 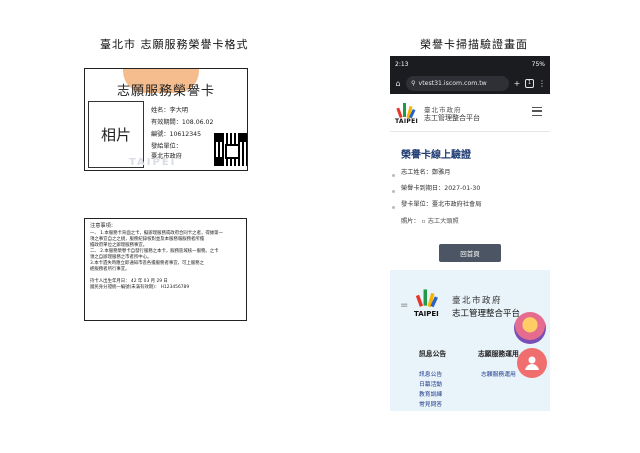 I want to click on card-unit-label: 發給單位：, so click(x=166, y=146).